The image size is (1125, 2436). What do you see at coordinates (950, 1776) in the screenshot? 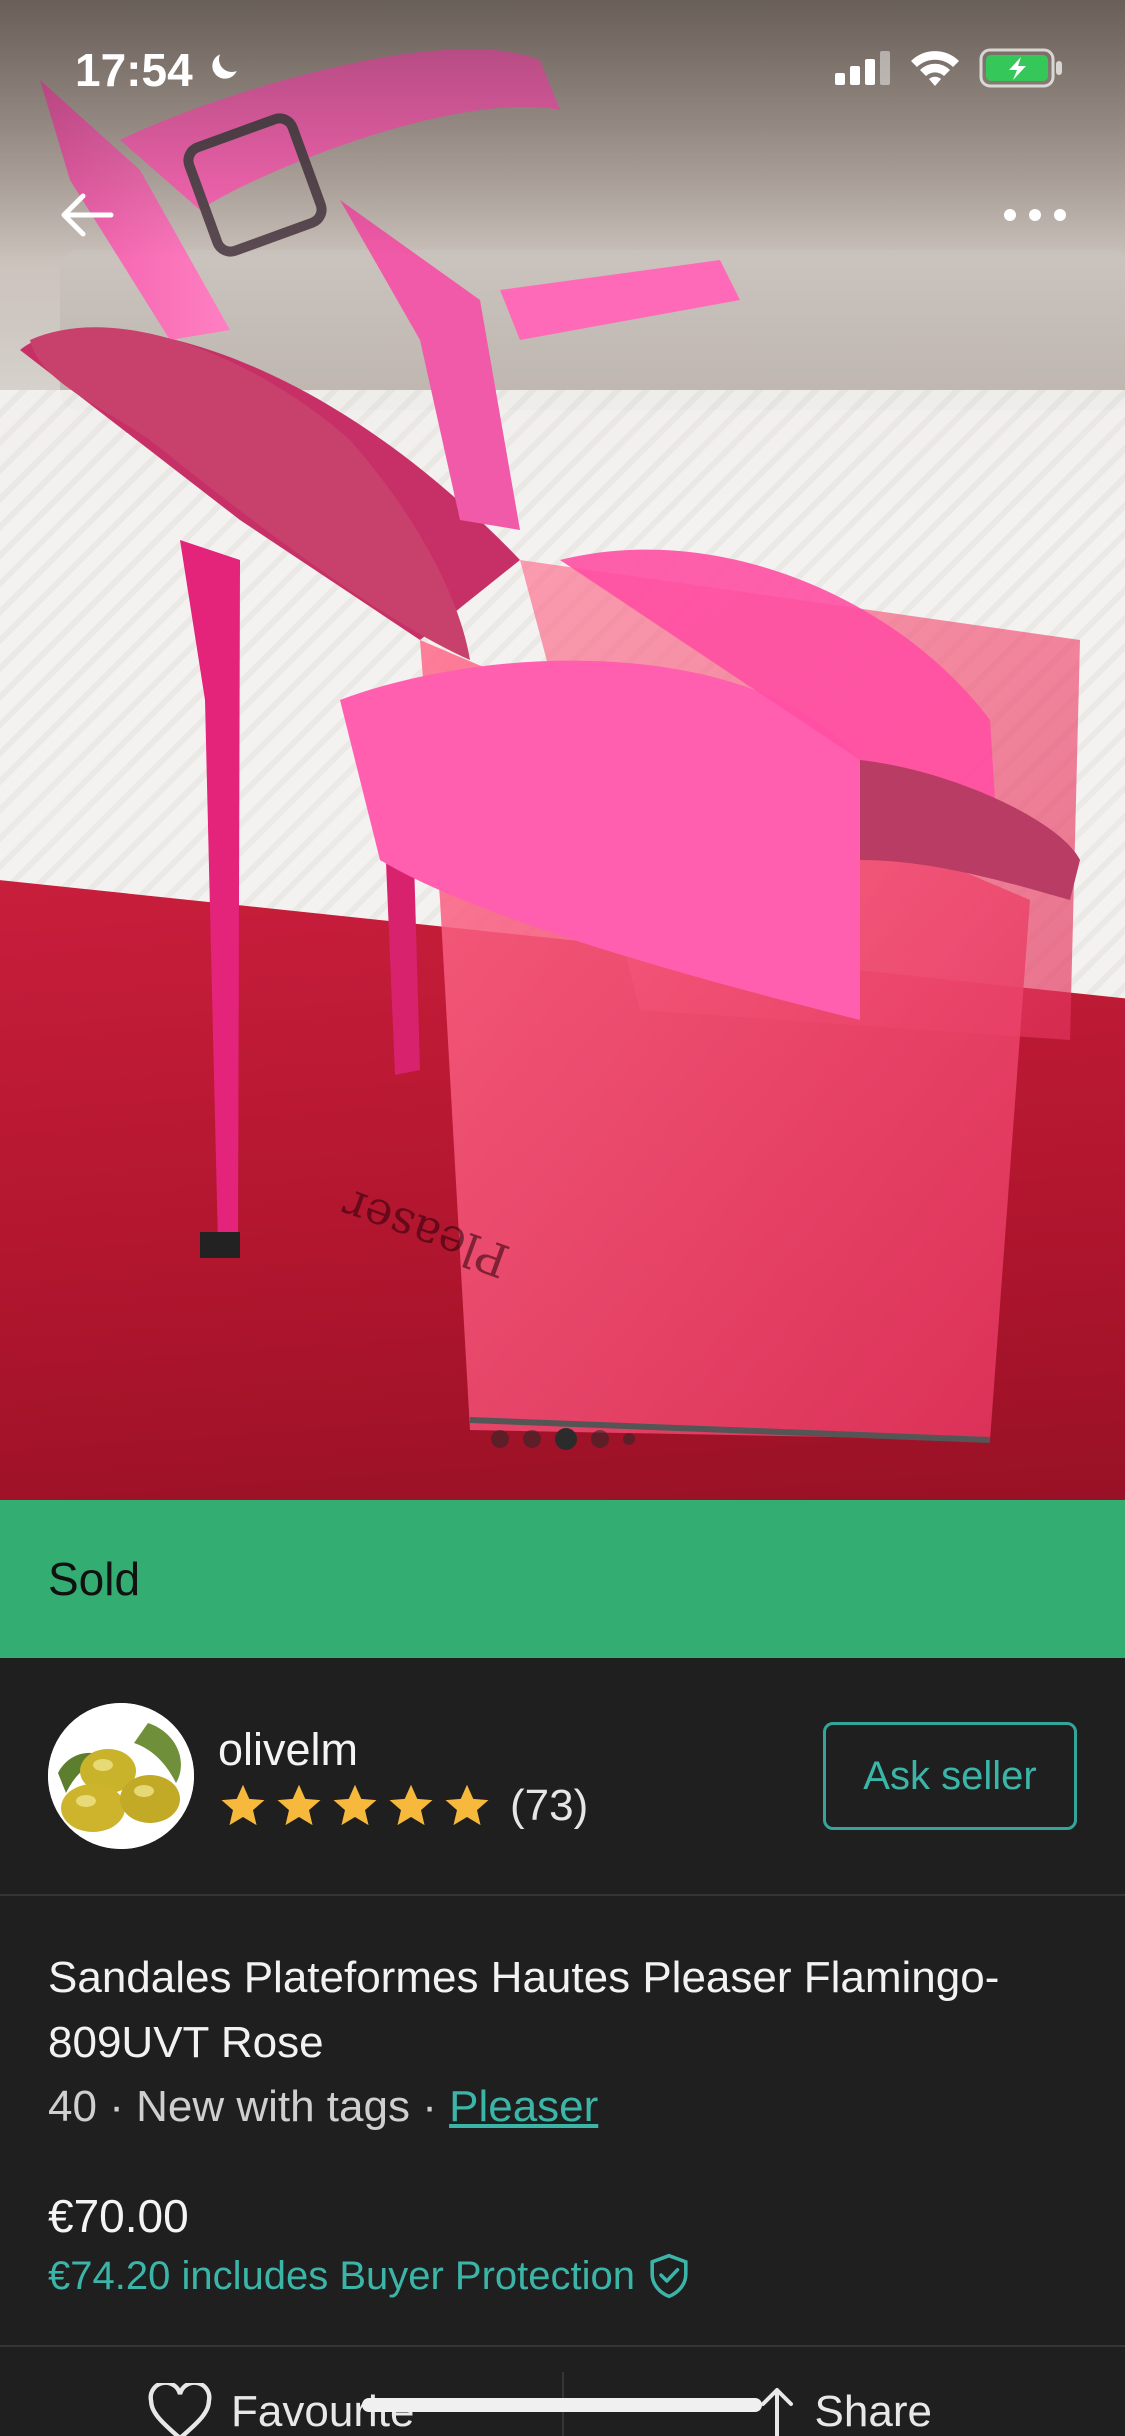
I see `ask-seller-button: Ask seller` at bounding box center [950, 1776].